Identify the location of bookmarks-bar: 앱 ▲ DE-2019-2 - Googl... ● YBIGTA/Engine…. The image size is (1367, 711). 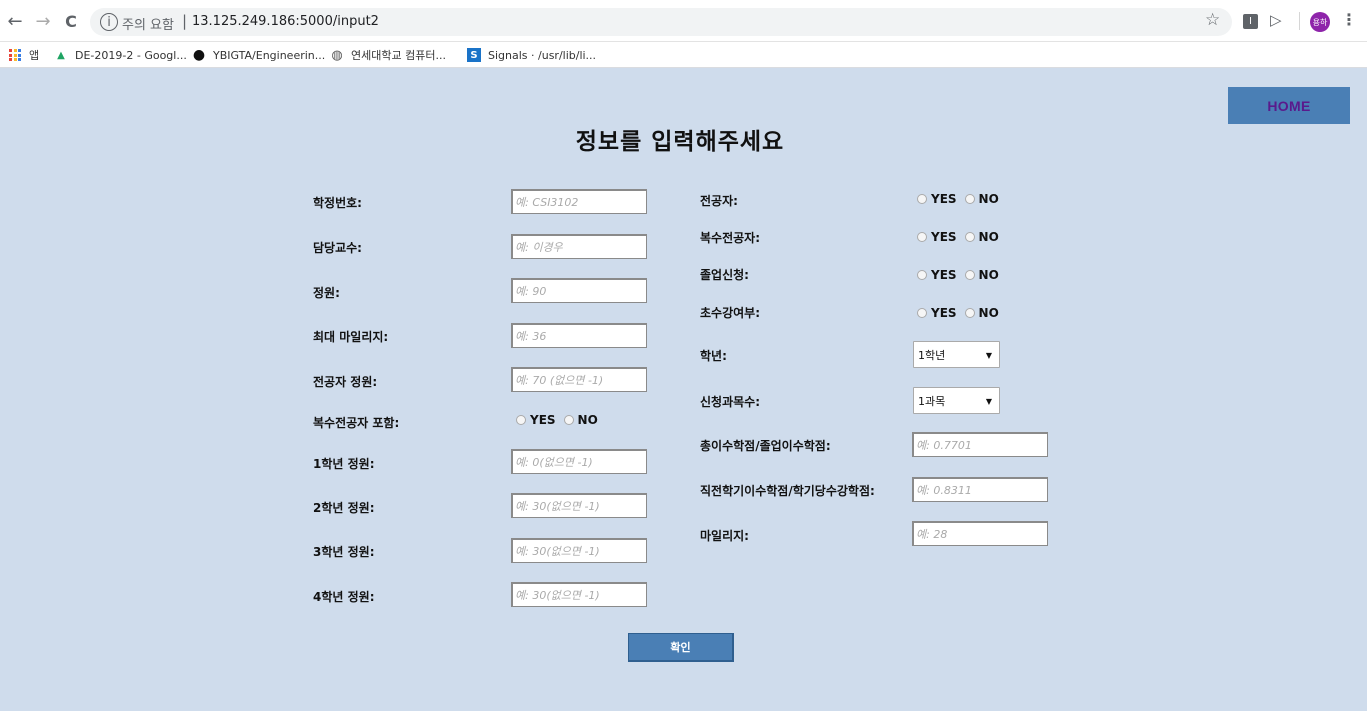
(683, 55).